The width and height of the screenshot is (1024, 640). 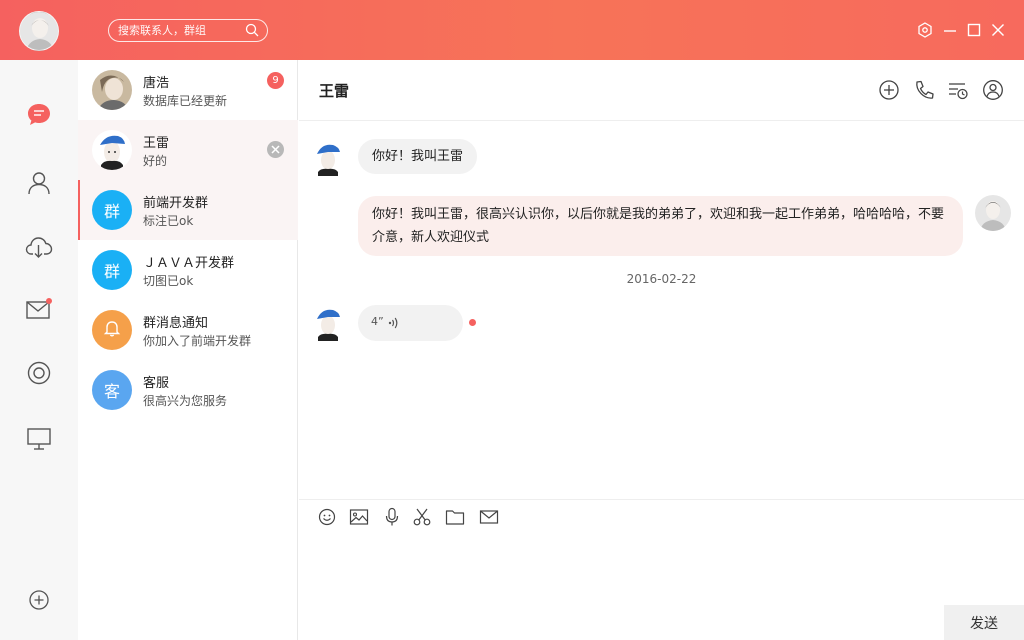 I want to click on last-message: 切图已ok, so click(x=168, y=281).